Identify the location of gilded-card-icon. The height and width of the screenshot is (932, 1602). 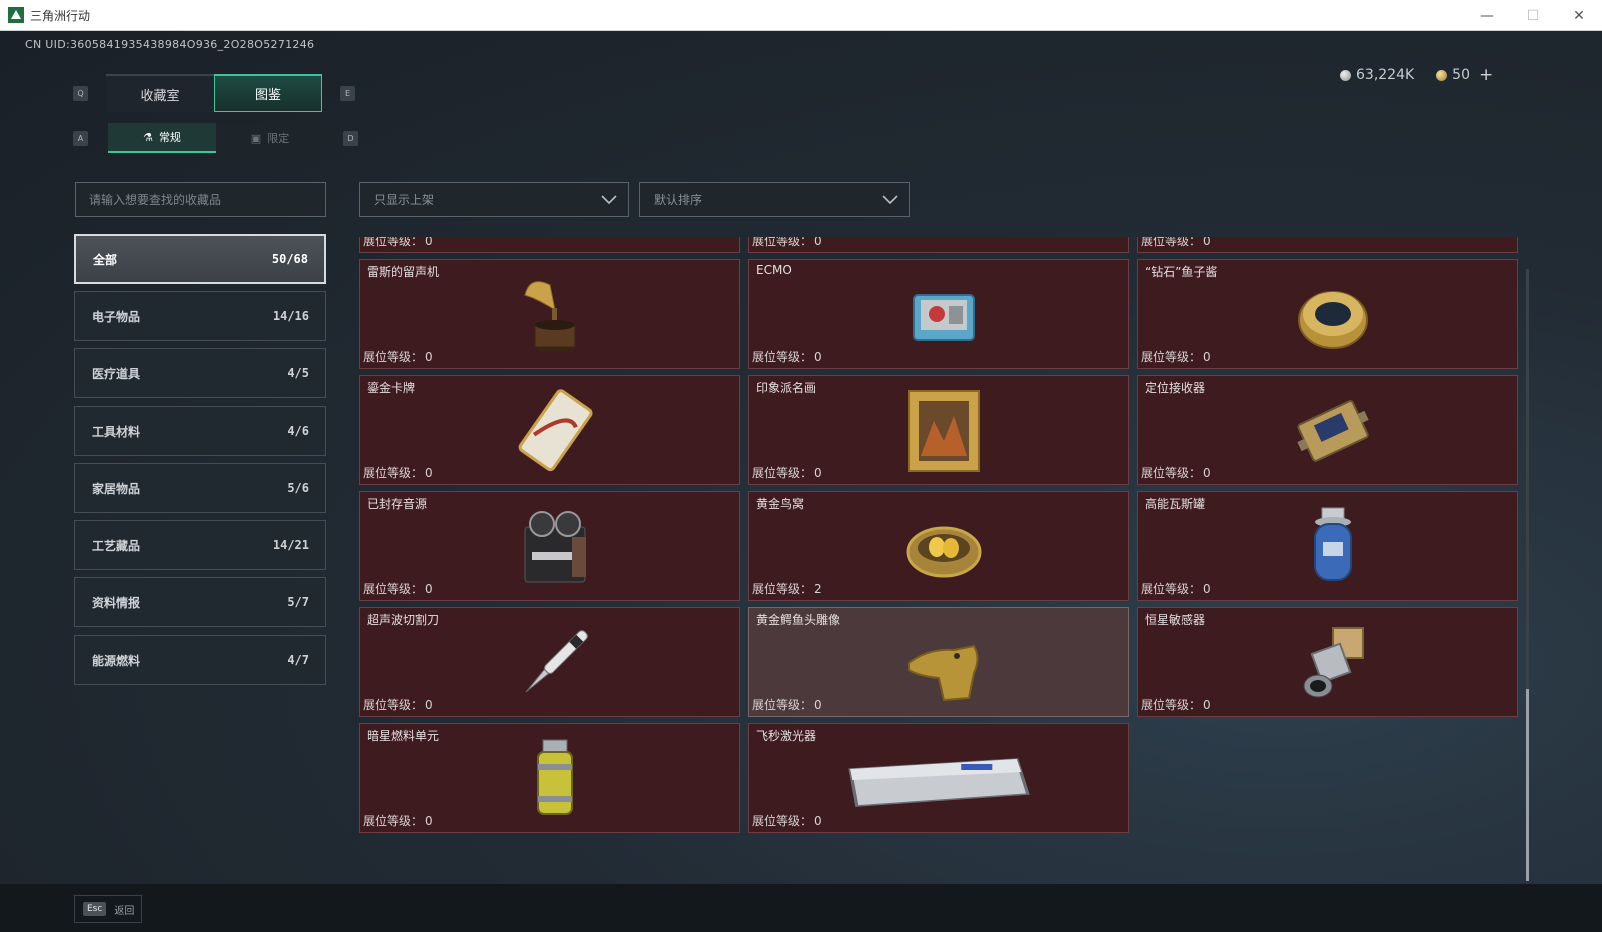
(555, 430).